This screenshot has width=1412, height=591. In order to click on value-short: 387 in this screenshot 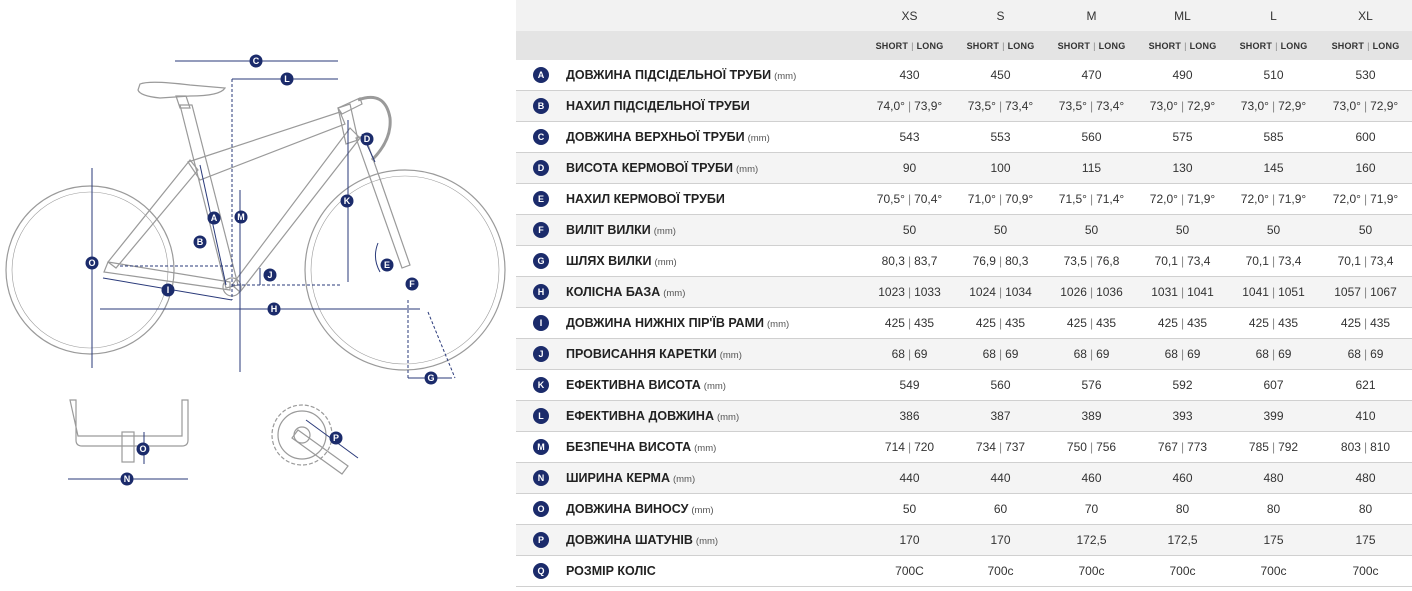, I will do `click(1000, 416)`.